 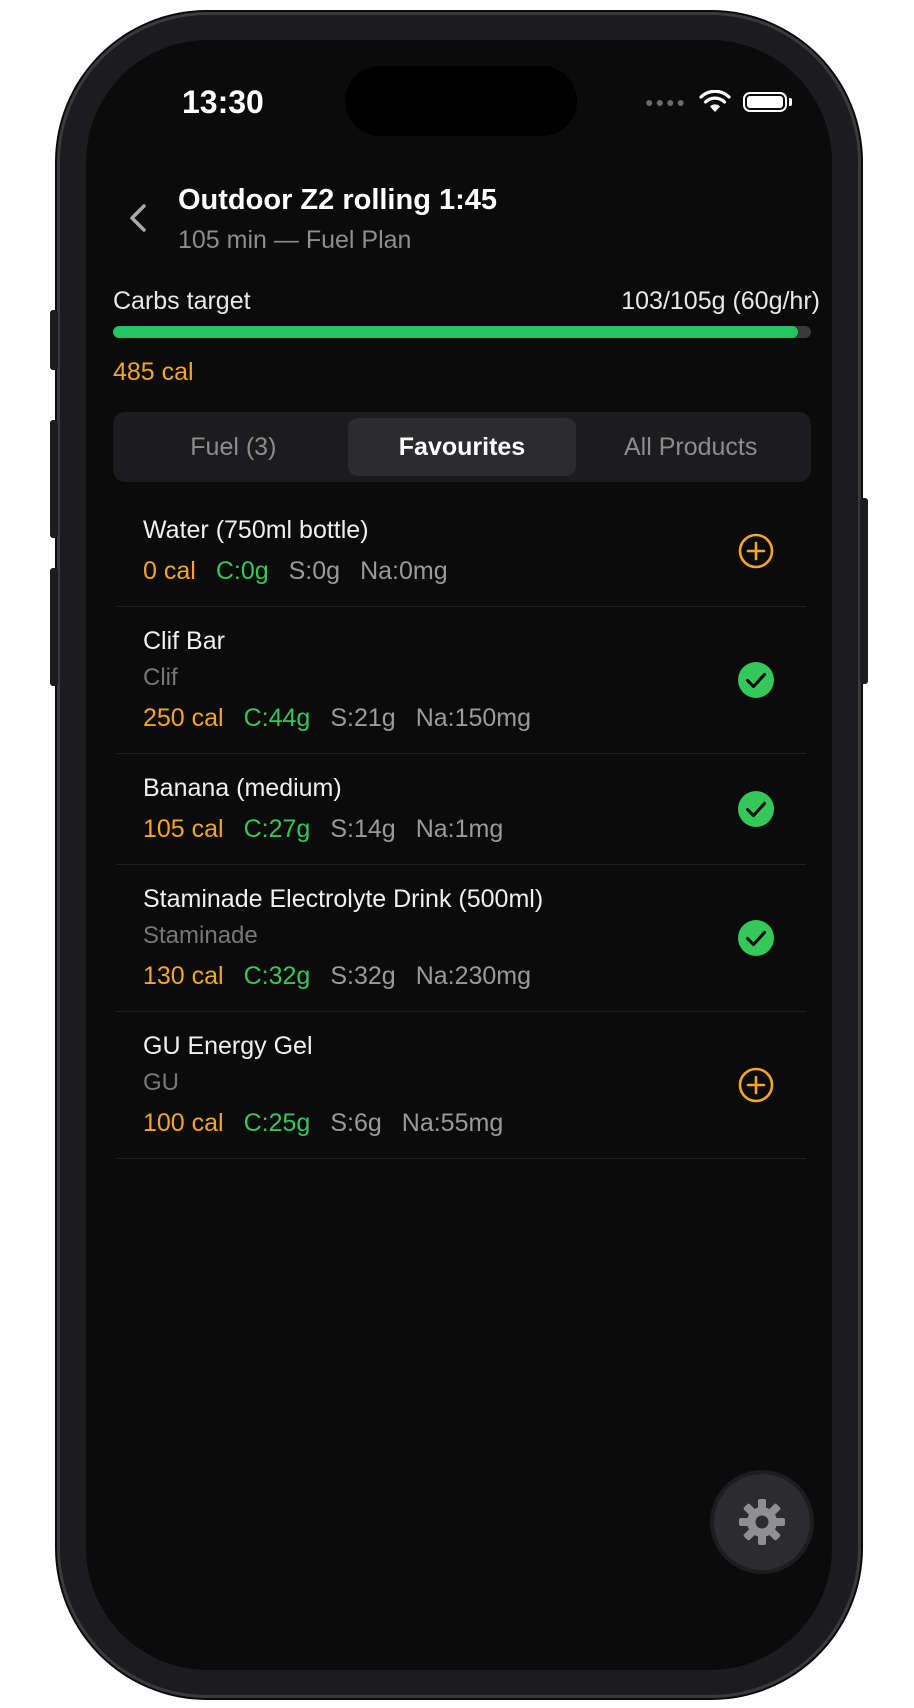 I want to click on status-icons: ●●●●, so click(x=718, y=102).